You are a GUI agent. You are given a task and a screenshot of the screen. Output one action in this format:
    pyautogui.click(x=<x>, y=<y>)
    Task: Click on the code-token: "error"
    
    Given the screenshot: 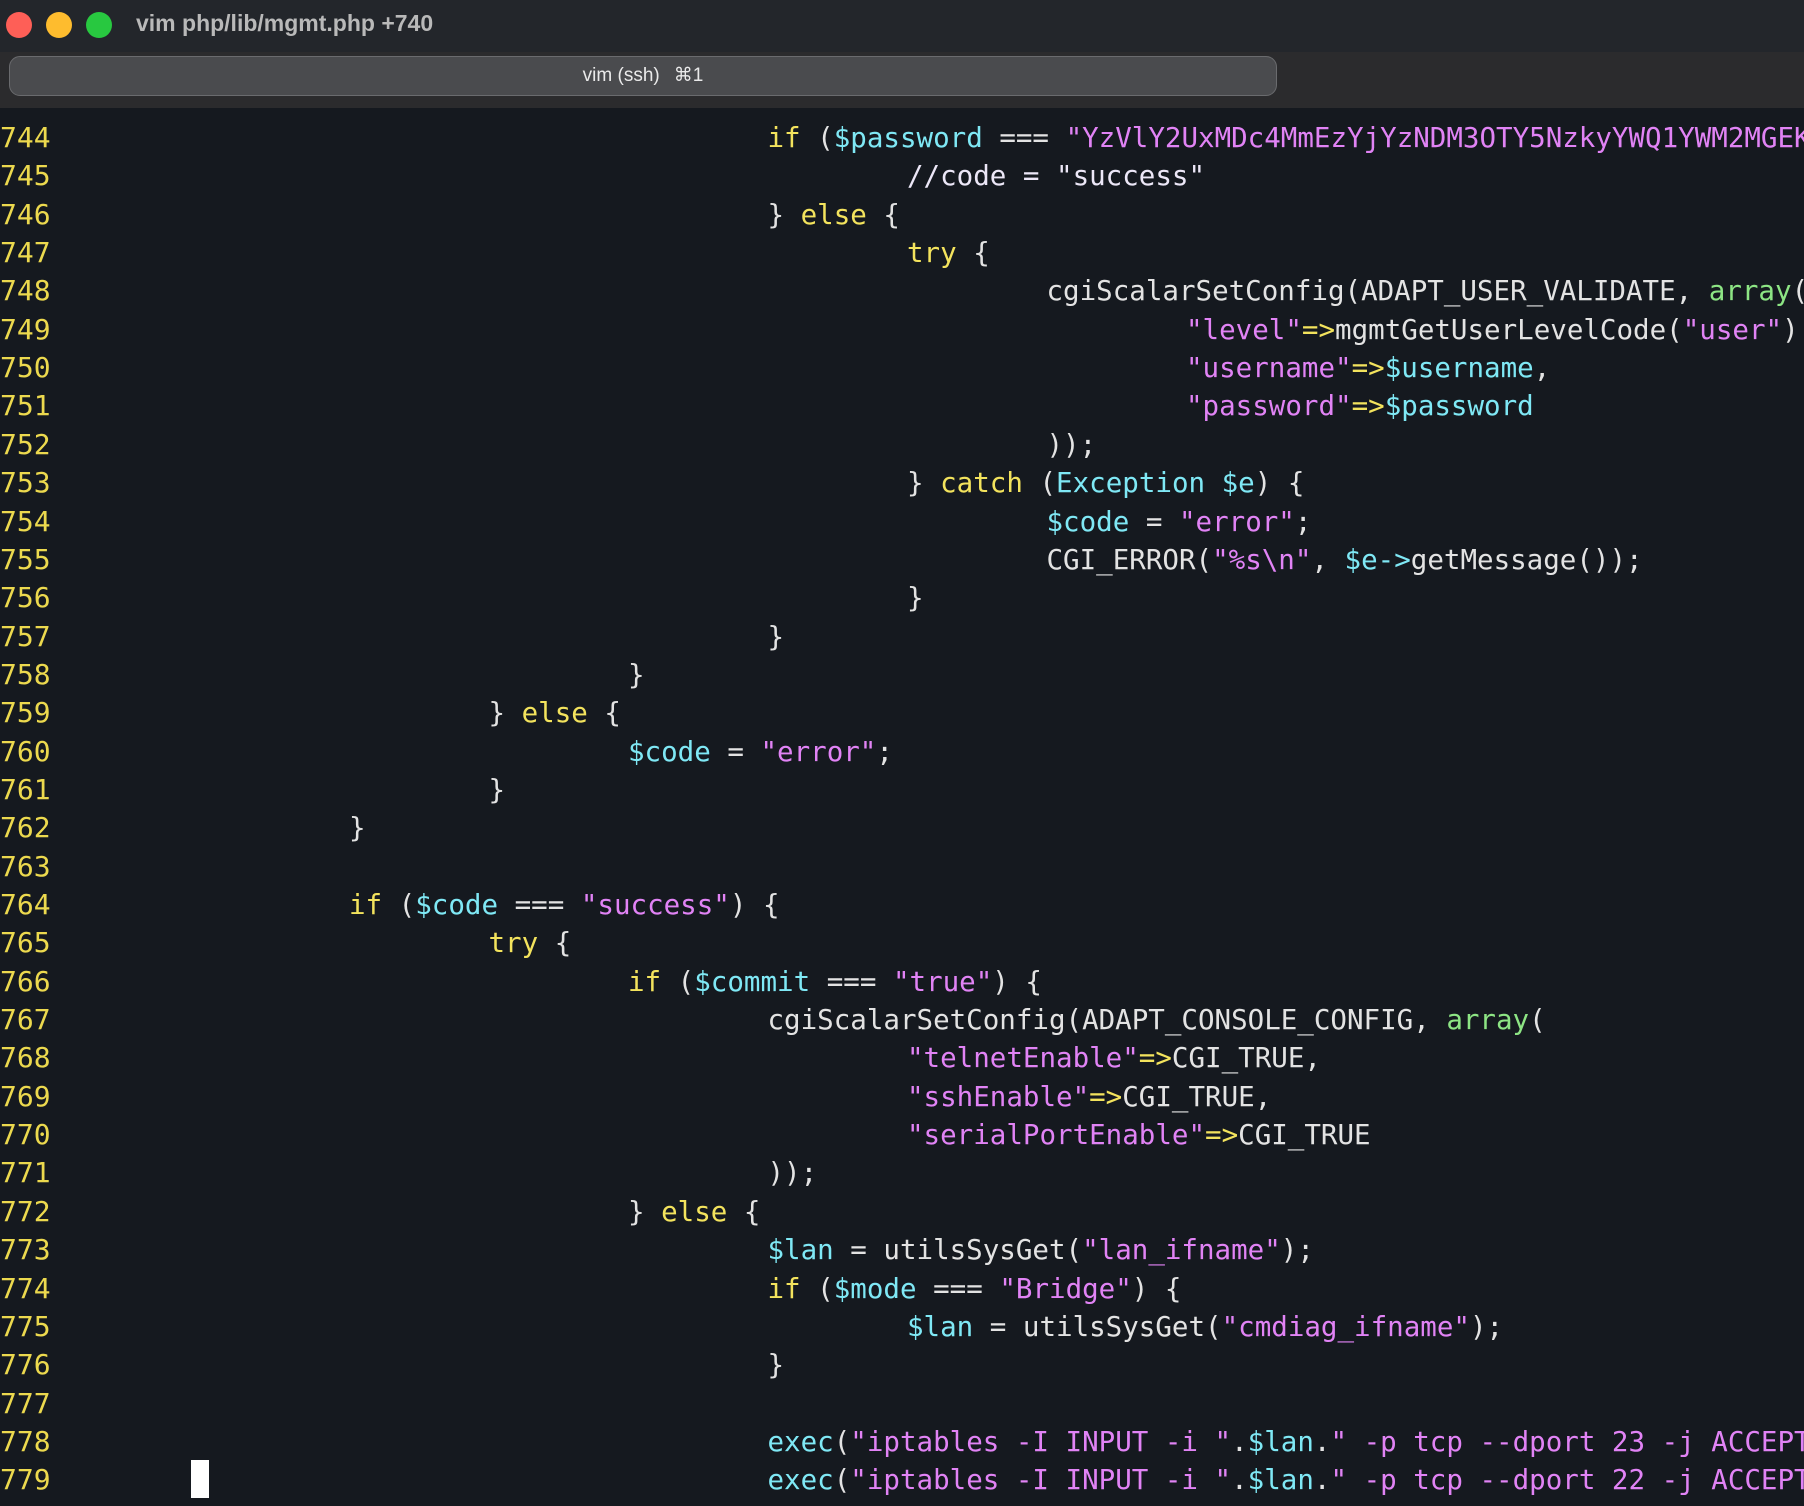 What is the action you would take?
    pyautogui.click(x=1236, y=521)
    